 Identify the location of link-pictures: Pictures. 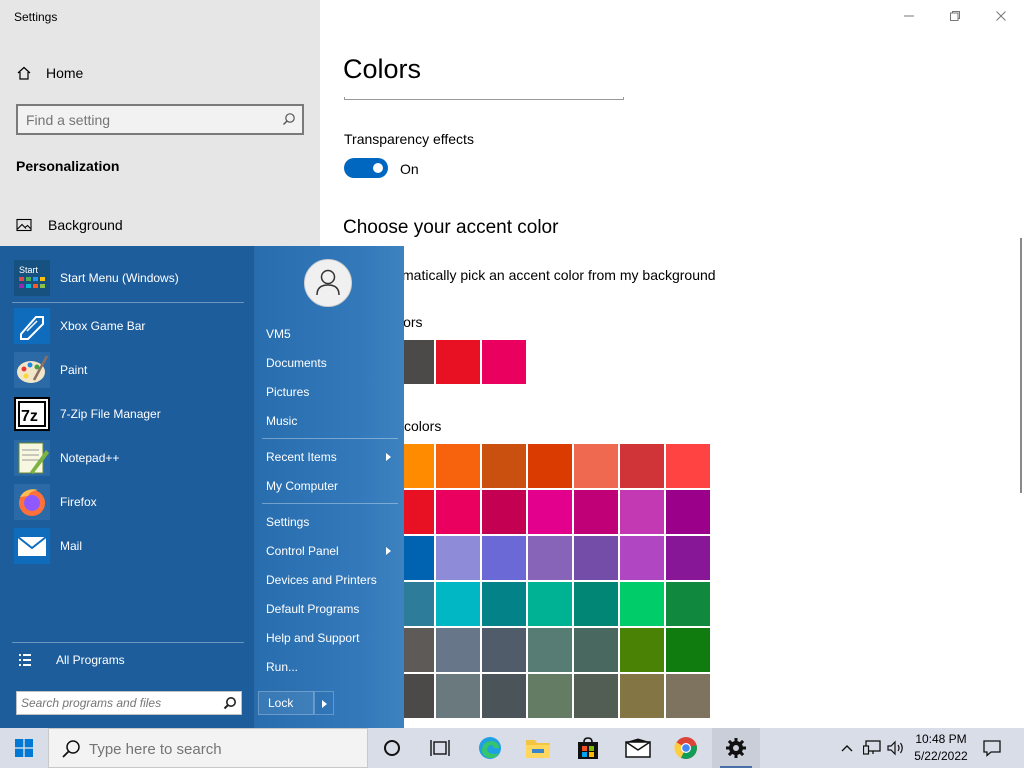
(287, 392).